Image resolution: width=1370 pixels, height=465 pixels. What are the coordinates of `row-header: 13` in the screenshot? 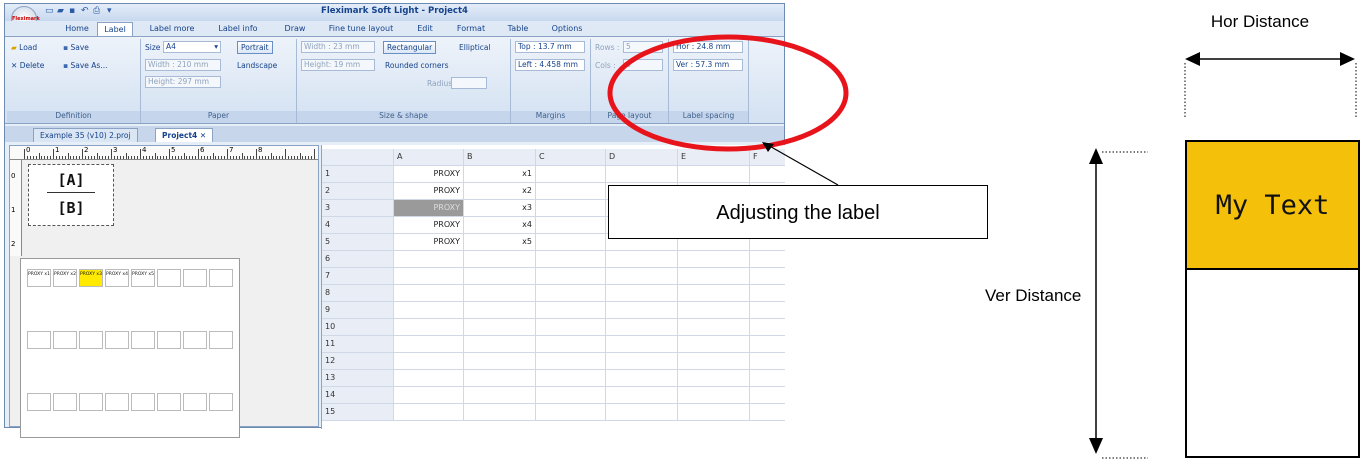 It's located at (358, 378).